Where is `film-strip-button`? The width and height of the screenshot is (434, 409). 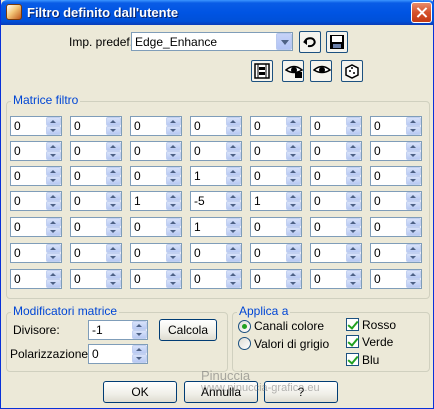
film-strip-button is located at coordinates (262, 71).